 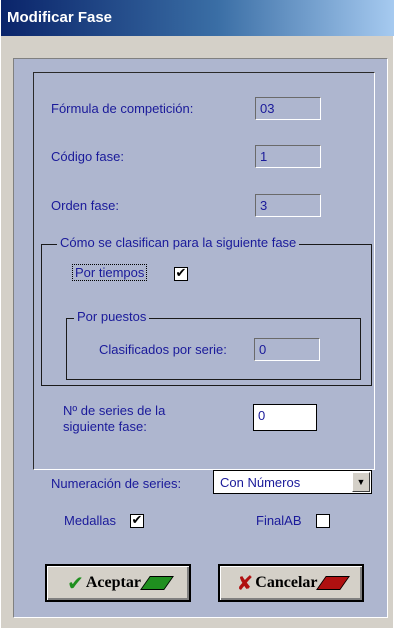 What do you see at coordinates (137, 521) in the screenshot?
I see `medallas-checkbox: ✔` at bounding box center [137, 521].